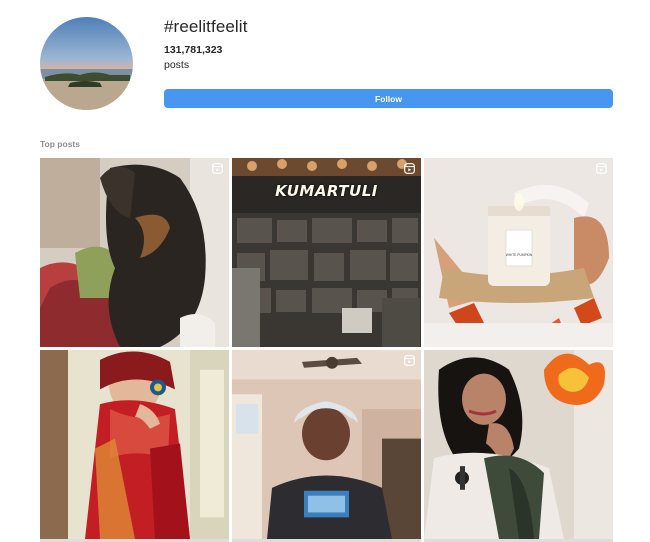 Image resolution: width=650 pixels, height=542 pixels. Describe the element at coordinates (177, 65) in the screenshot. I see `post-count-label: posts` at that location.